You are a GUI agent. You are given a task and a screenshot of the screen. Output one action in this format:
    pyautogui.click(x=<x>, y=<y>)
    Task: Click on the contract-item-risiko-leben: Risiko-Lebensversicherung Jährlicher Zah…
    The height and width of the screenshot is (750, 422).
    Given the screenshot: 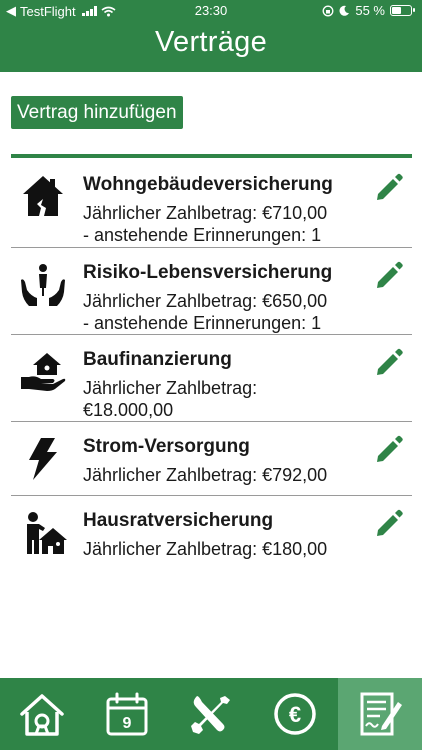 What is the action you would take?
    pyautogui.click(x=211, y=291)
    